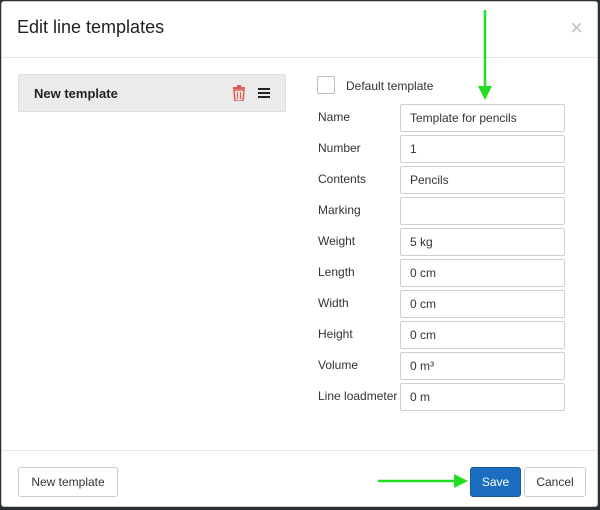 Image resolution: width=600 pixels, height=510 pixels. Describe the element at coordinates (555, 482) in the screenshot. I see `cancel-button: Cancel` at that location.